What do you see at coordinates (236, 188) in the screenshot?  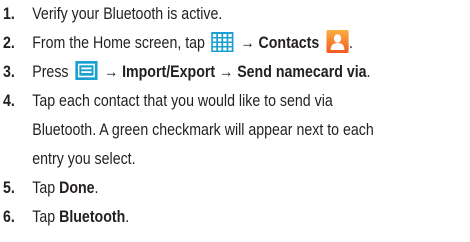 I see `step-5: 5. Tap Done.` at bounding box center [236, 188].